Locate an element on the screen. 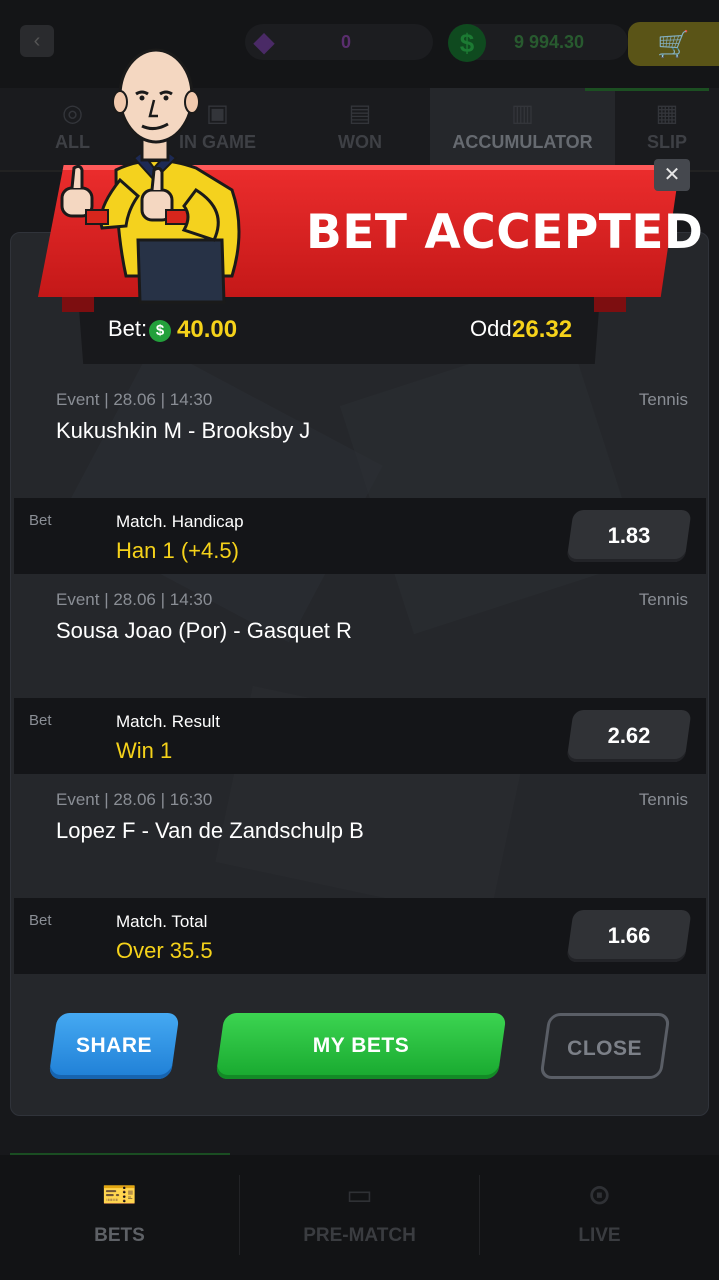 The width and height of the screenshot is (719, 1280). trophy-icon: ▤ is located at coordinates (360, 113).